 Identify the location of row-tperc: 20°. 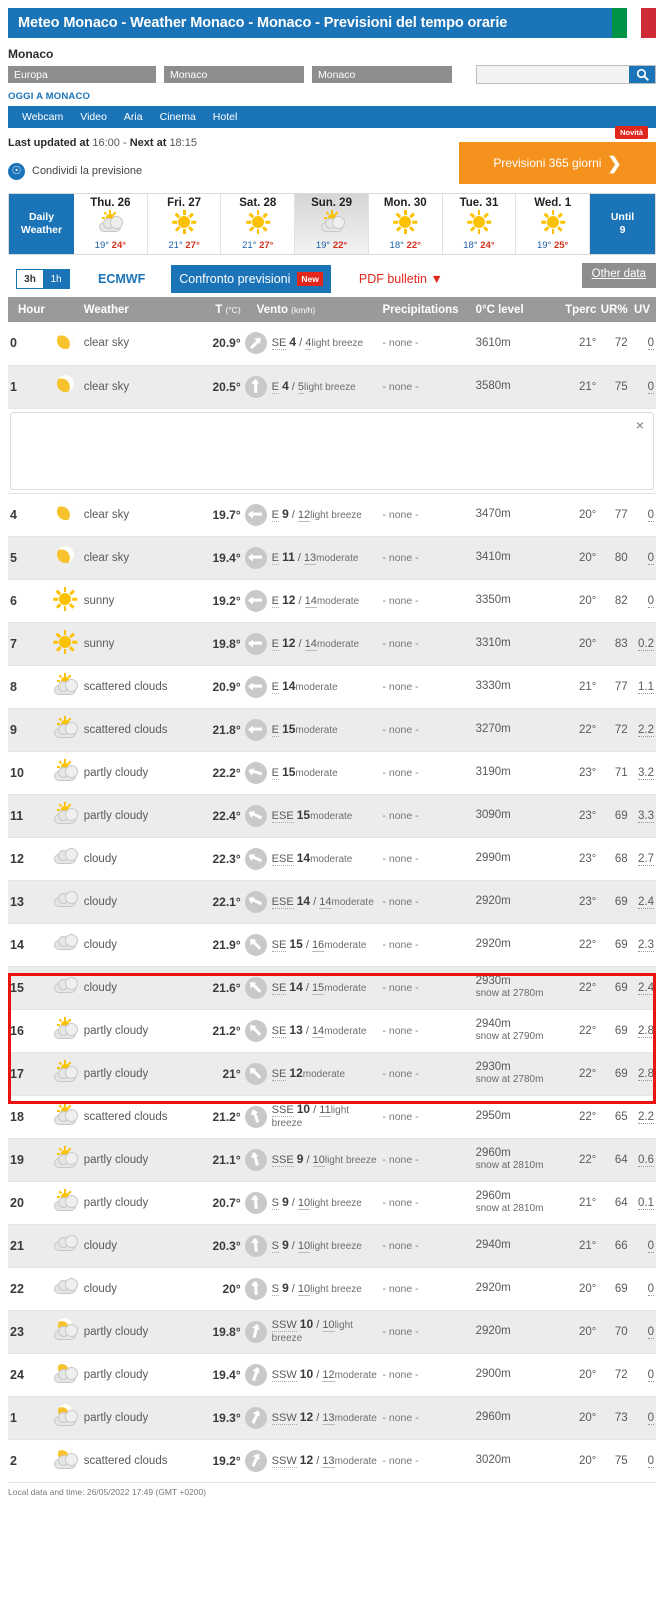
(580, 558).